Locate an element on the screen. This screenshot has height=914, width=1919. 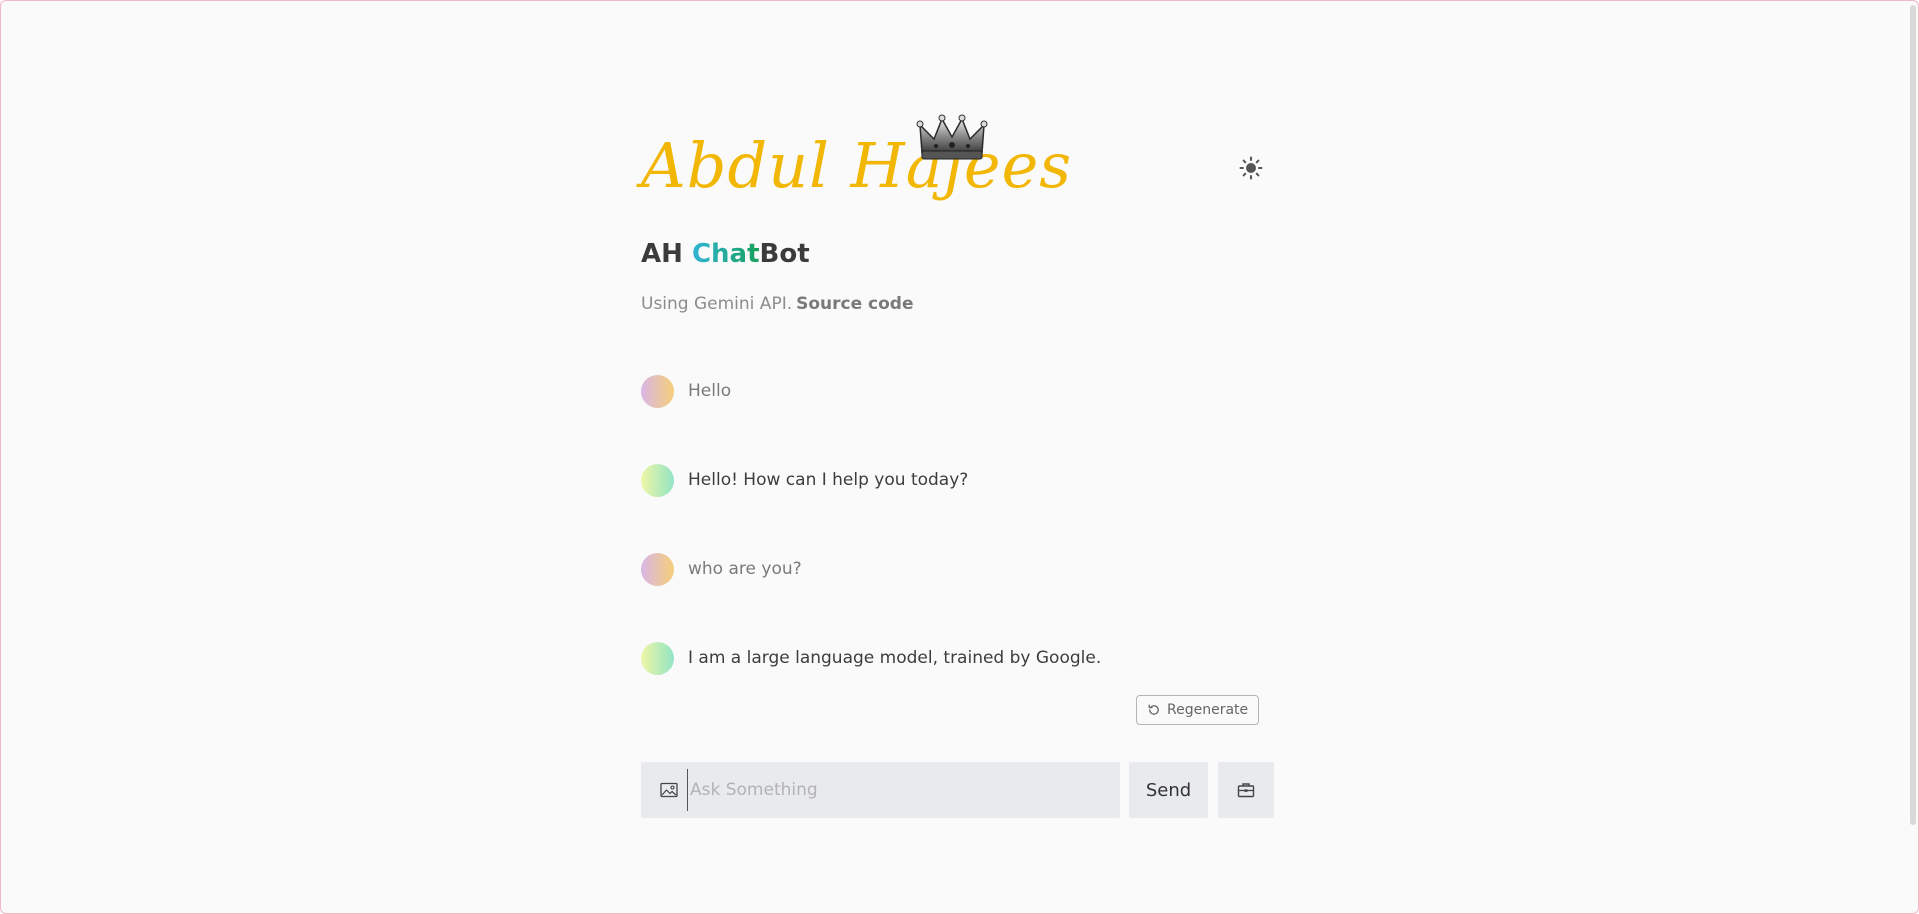
sun-icon is located at coordinates (1251, 168).